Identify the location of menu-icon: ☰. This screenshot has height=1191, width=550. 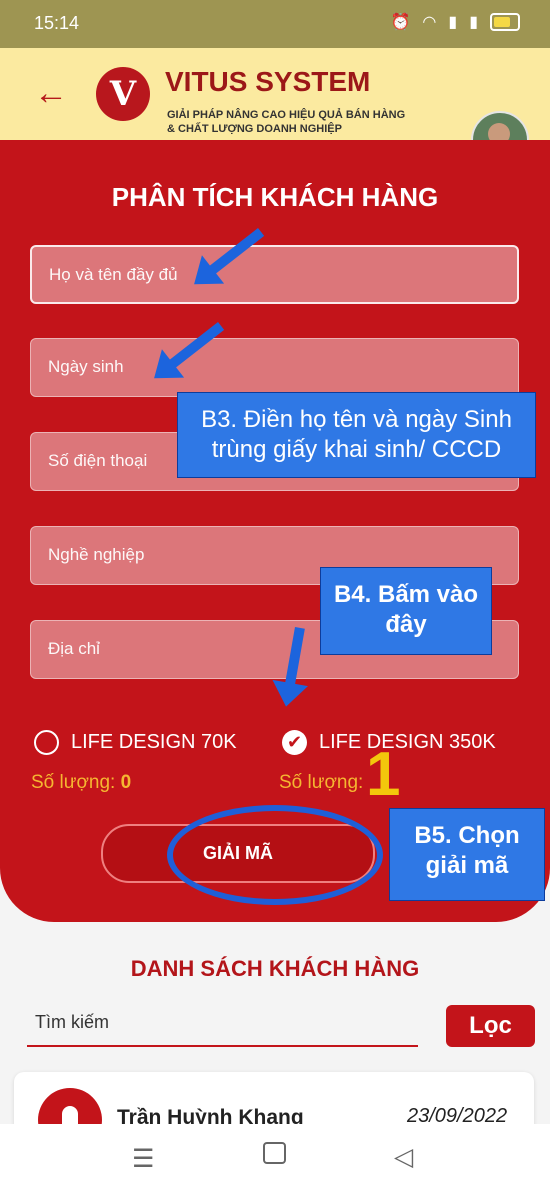
(143, 1159).